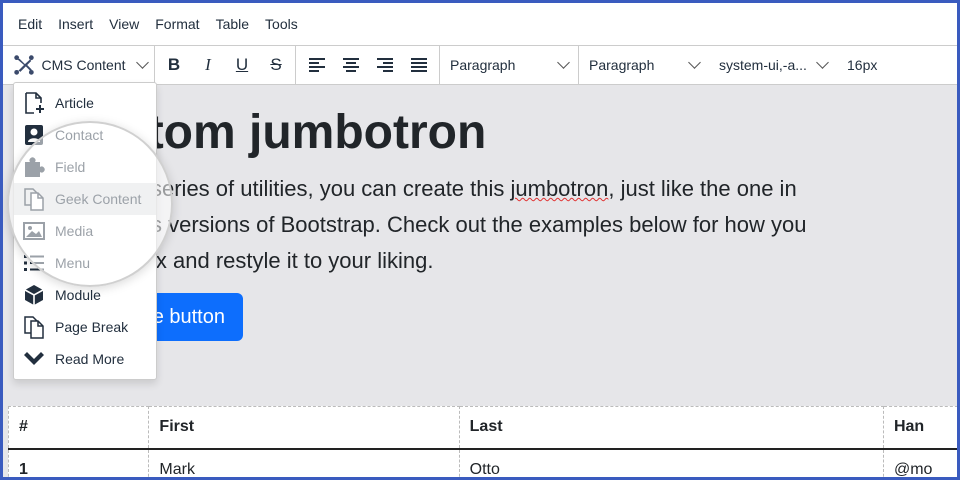 The height and width of the screenshot is (480, 960). I want to click on underline-button: U, so click(242, 65).